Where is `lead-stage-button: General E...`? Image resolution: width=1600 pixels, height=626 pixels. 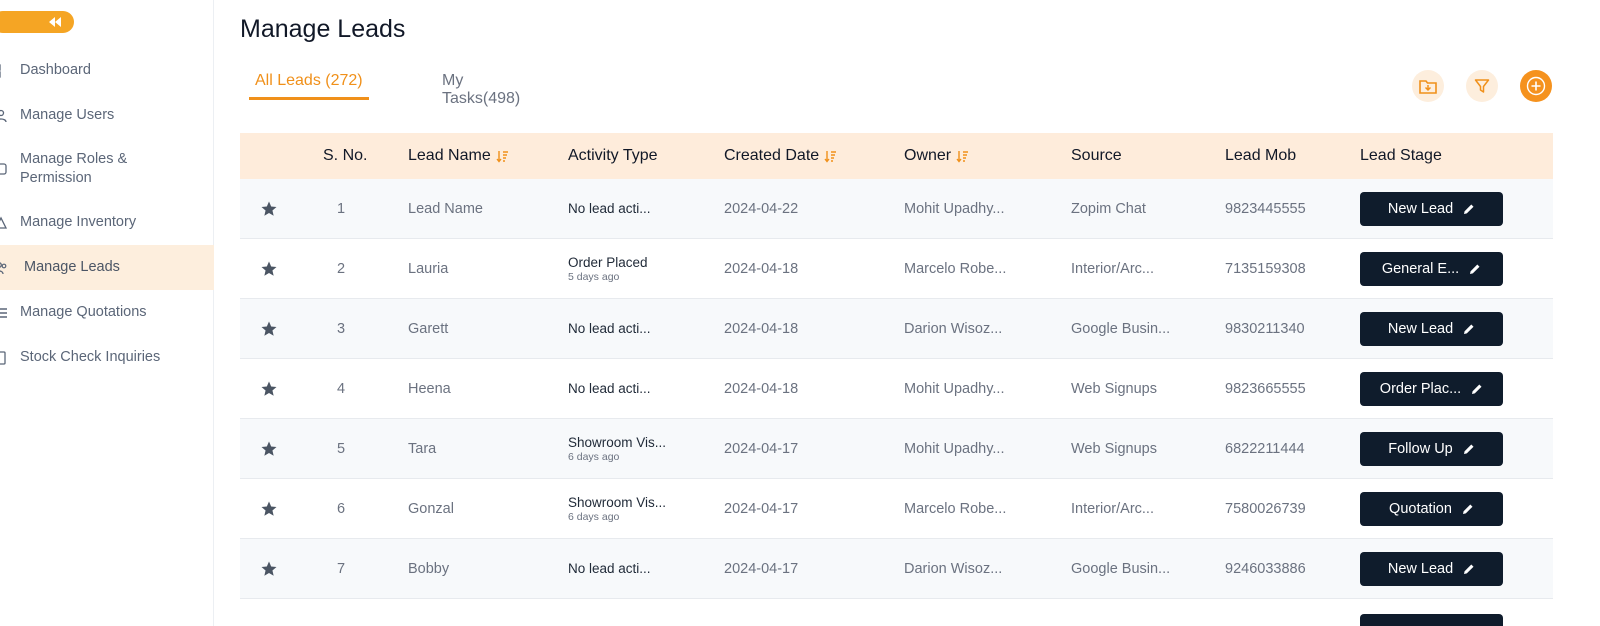
lead-stage-button: General E... is located at coordinates (1431, 268).